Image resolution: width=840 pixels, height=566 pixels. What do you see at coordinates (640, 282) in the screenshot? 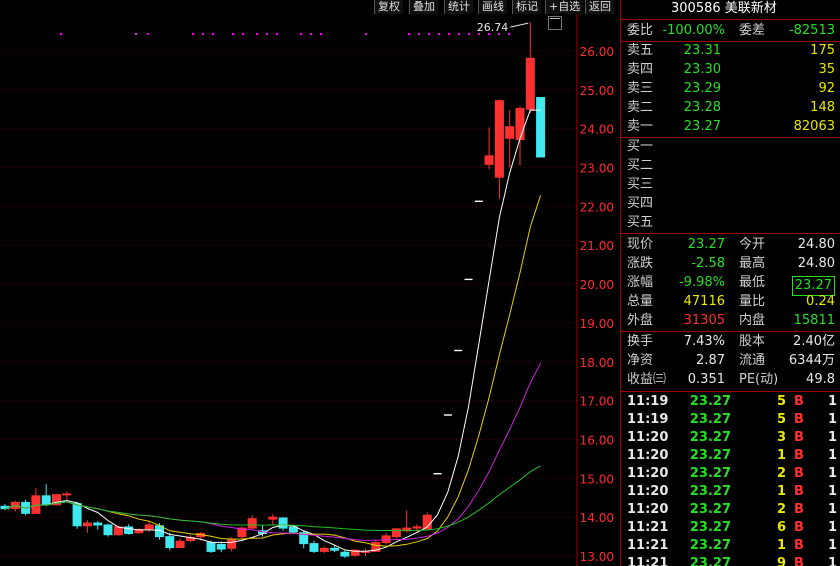
I see `stat-label: 涨幅` at bounding box center [640, 282].